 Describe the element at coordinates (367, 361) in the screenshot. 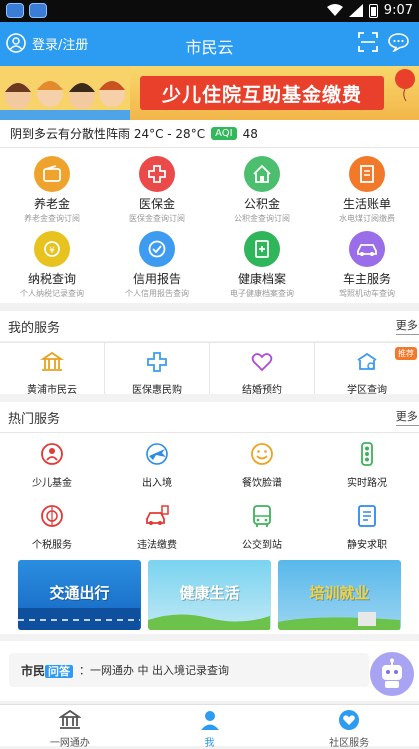

I see `school-icon` at that location.